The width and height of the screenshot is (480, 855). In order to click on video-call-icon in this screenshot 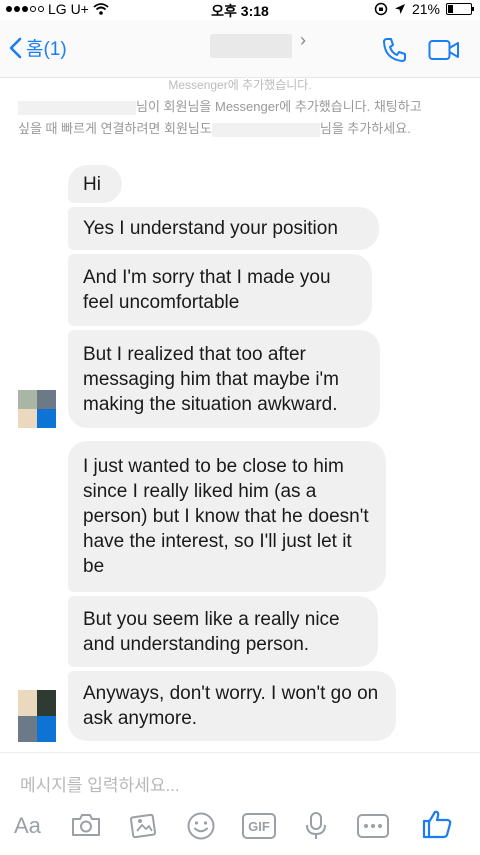, I will do `click(444, 50)`.